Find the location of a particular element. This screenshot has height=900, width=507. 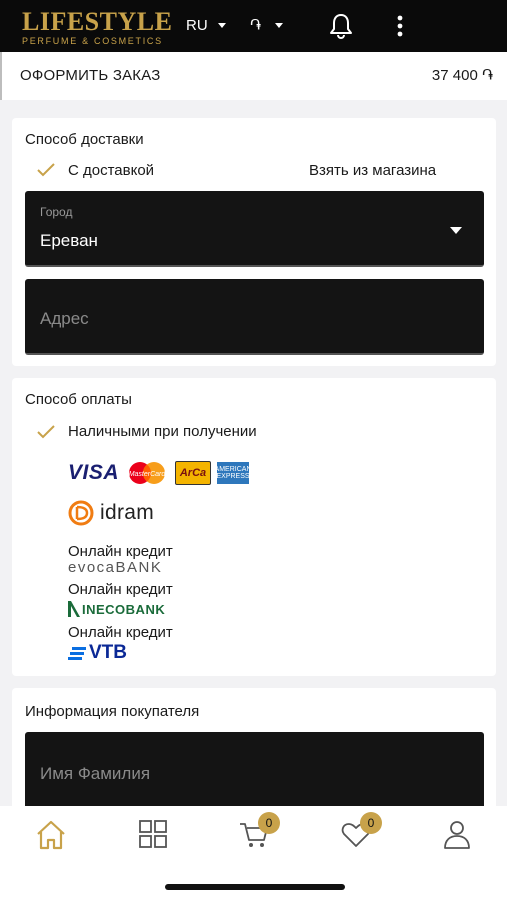

profile-icon is located at coordinates (461, 838).